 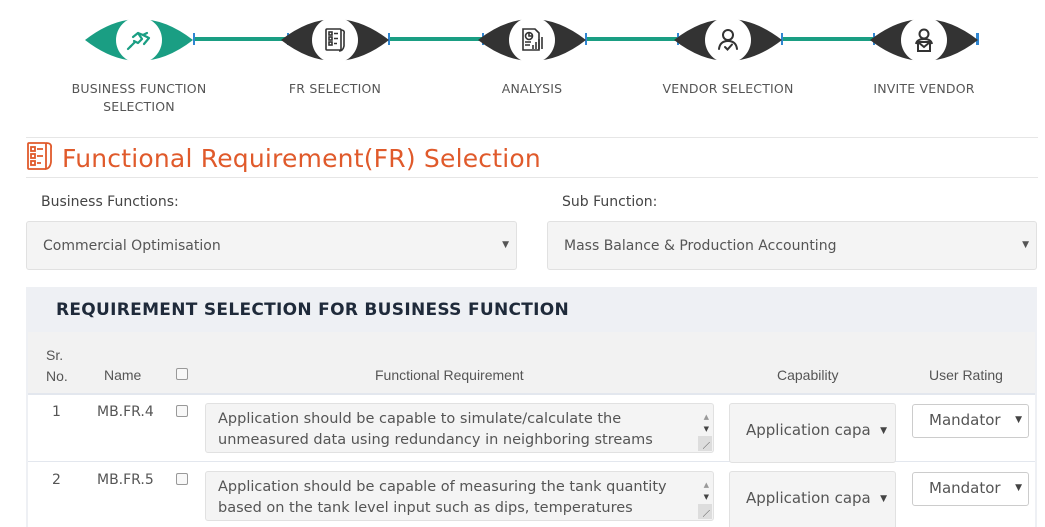 What do you see at coordinates (728, 40) in the screenshot?
I see `user-check-icon` at bounding box center [728, 40].